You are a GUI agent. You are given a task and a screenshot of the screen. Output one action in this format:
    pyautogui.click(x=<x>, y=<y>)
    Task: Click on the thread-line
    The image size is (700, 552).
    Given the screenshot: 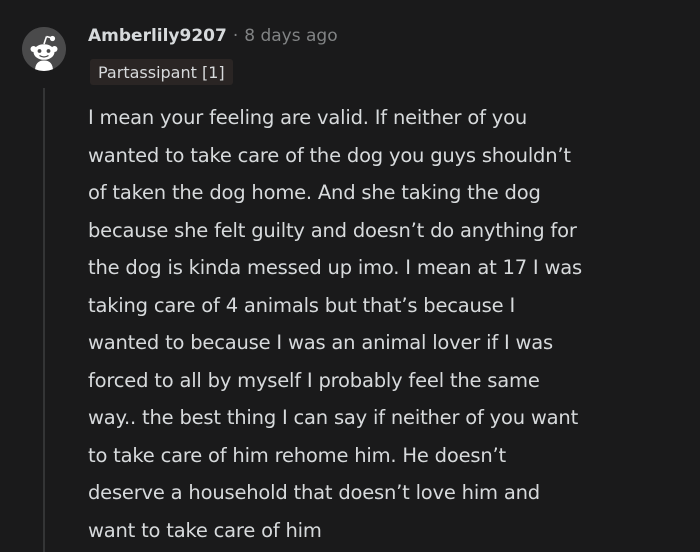 What is the action you would take?
    pyautogui.click(x=44, y=320)
    